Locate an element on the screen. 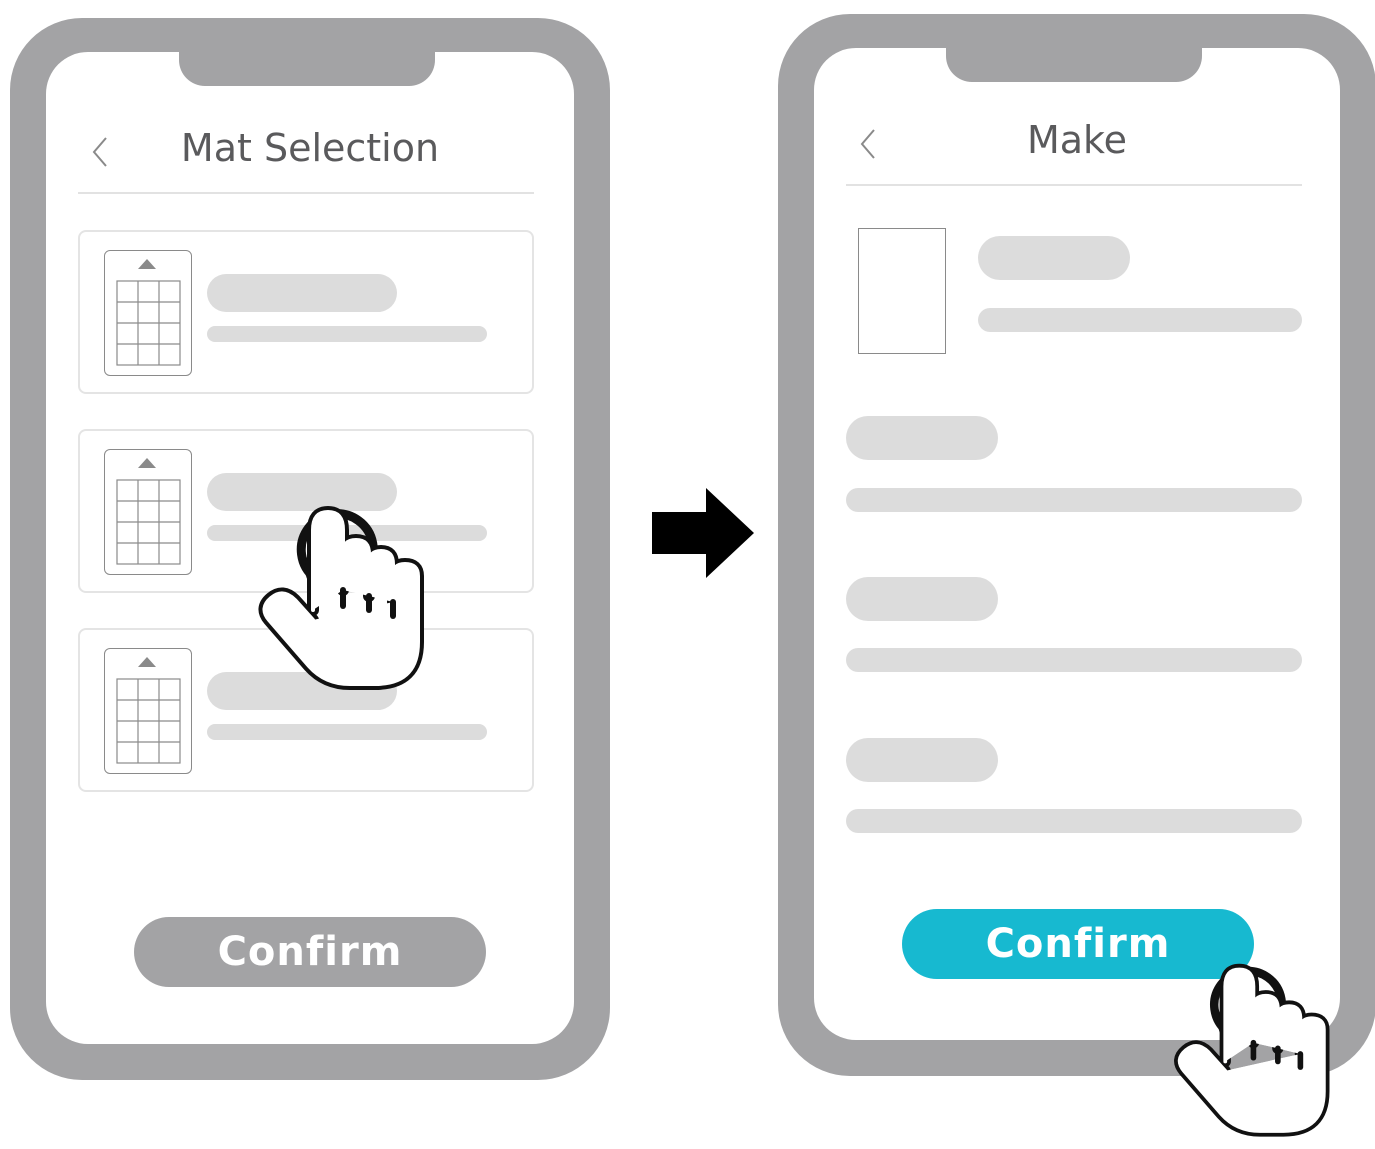  confirm-button: Confirm is located at coordinates (310, 952).